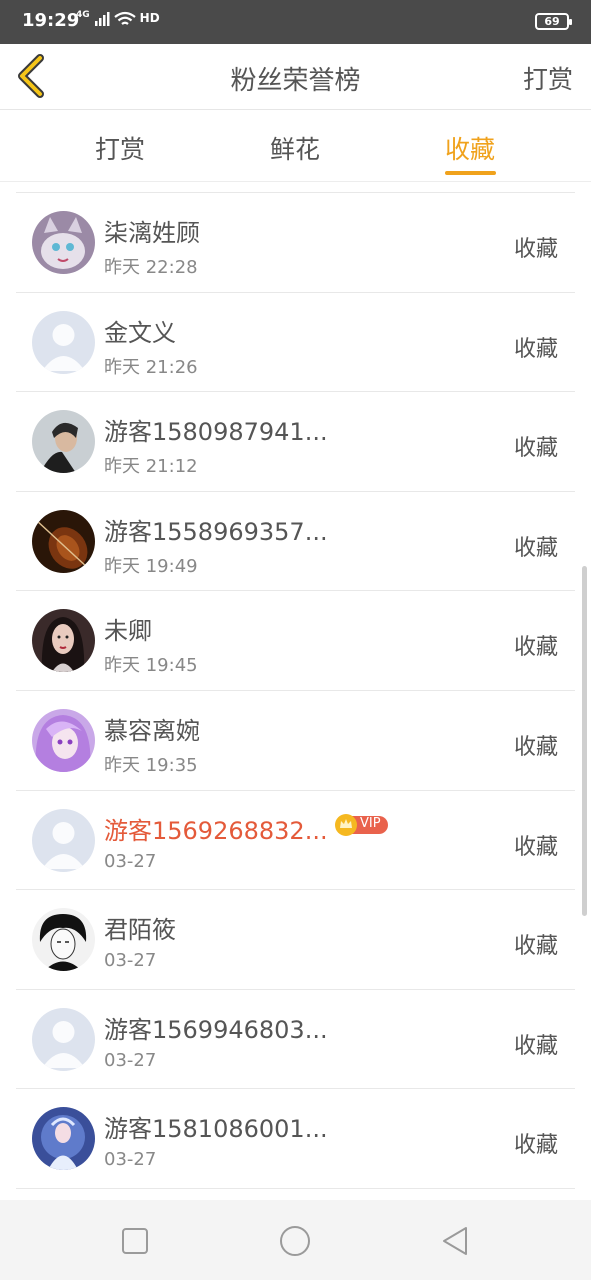 The image size is (591, 1280). Describe the element at coordinates (151, 267) in the screenshot. I see `timestamp: 昨天 22:28` at that location.